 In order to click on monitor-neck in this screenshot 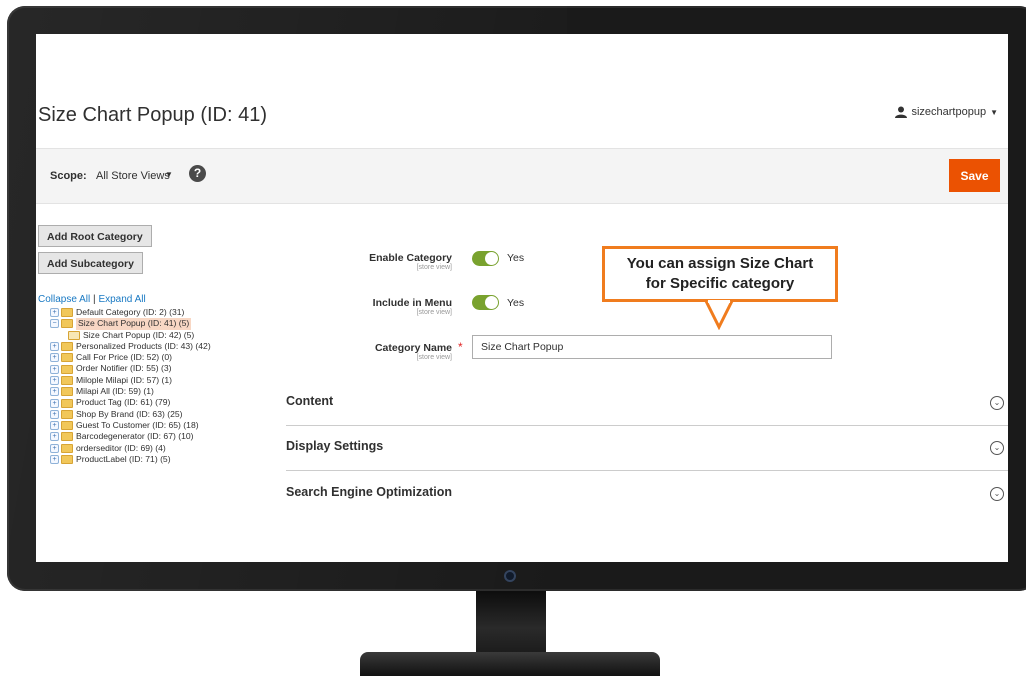, I will do `click(511, 622)`.